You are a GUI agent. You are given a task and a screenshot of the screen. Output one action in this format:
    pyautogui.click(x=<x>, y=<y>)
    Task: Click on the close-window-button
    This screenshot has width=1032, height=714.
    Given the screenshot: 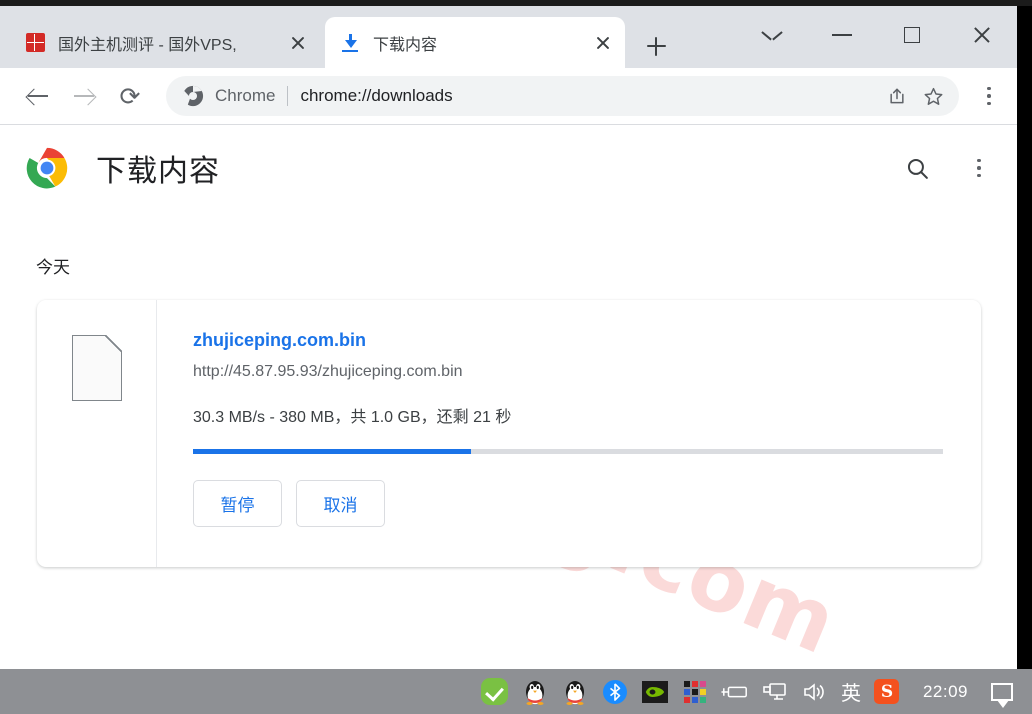 What is the action you would take?
    pyautogui.click(x=982, y=35)
    